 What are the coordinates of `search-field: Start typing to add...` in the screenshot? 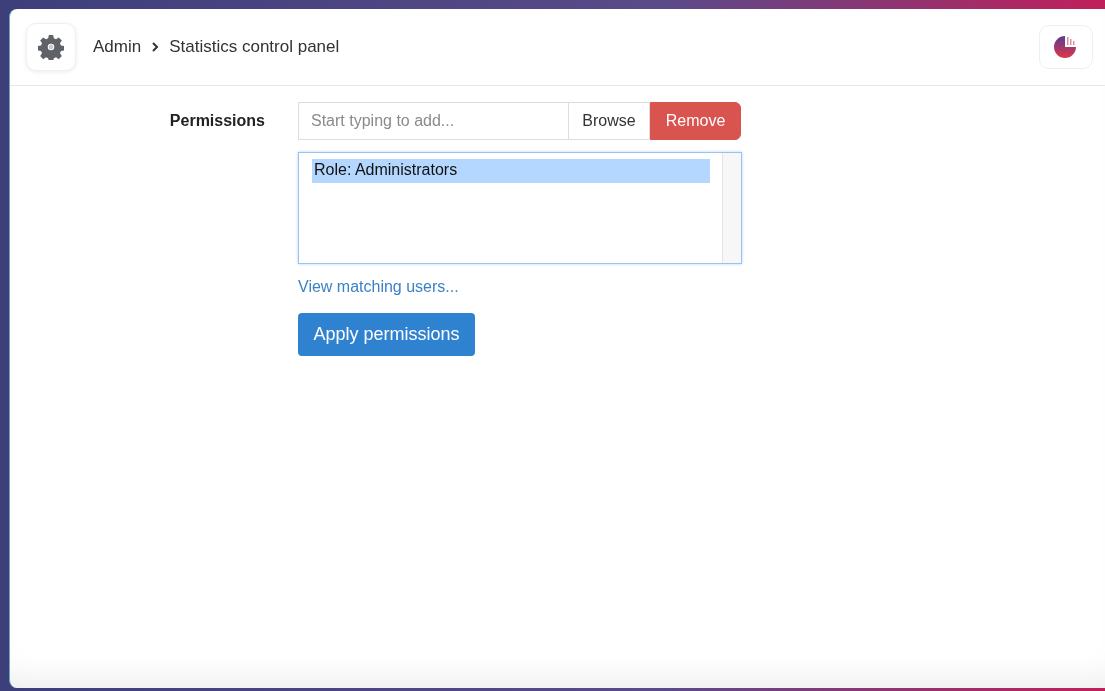 It's located at (433, 121).